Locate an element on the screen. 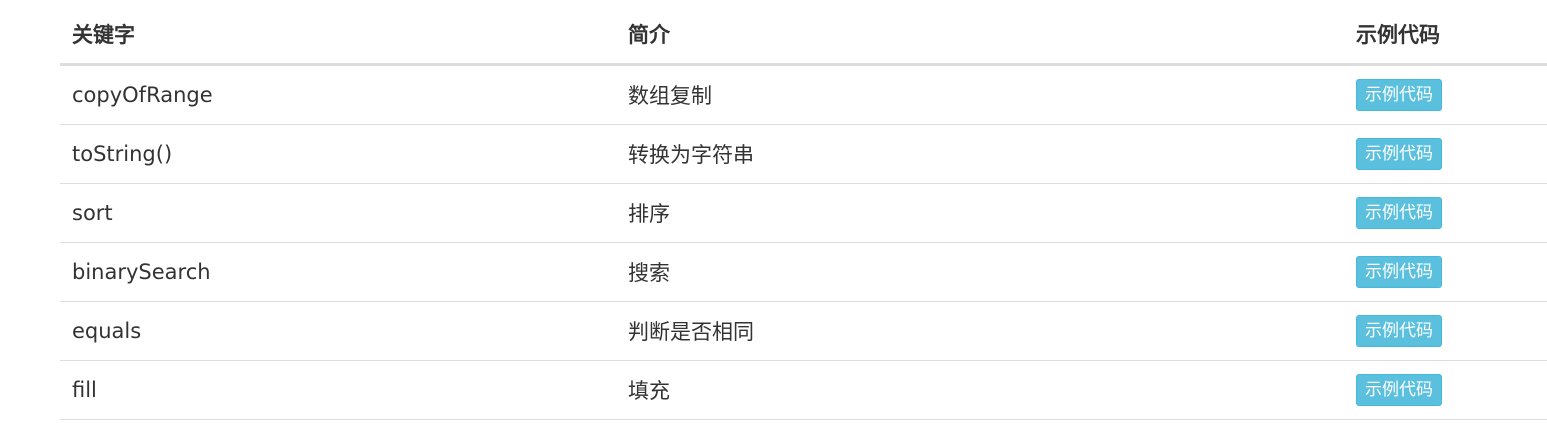  description-cell: 判断是否相同 is located at coordinates (980, 331).